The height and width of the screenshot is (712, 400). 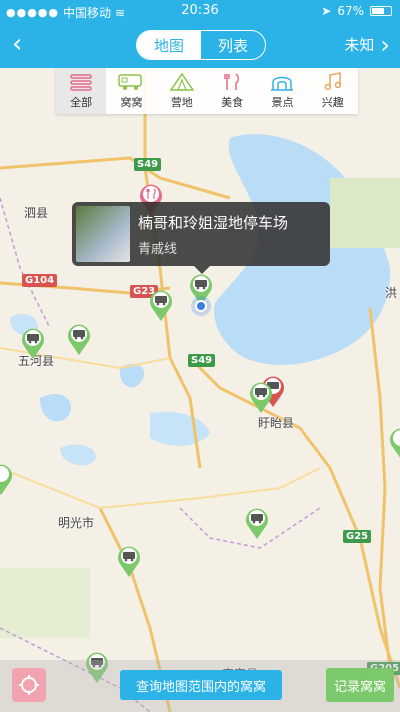 I want to click on music-icon, so click(x=333, y=82).